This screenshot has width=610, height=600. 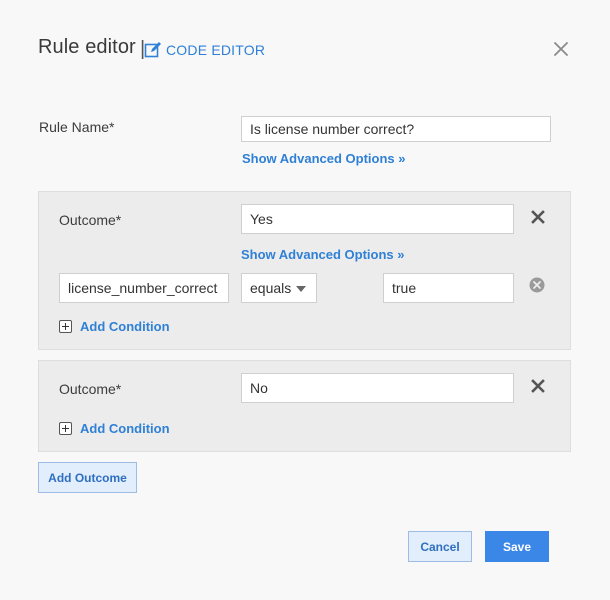 I want to click on code-editor-label: CODE EDITOR, so click(x=216, y=50).